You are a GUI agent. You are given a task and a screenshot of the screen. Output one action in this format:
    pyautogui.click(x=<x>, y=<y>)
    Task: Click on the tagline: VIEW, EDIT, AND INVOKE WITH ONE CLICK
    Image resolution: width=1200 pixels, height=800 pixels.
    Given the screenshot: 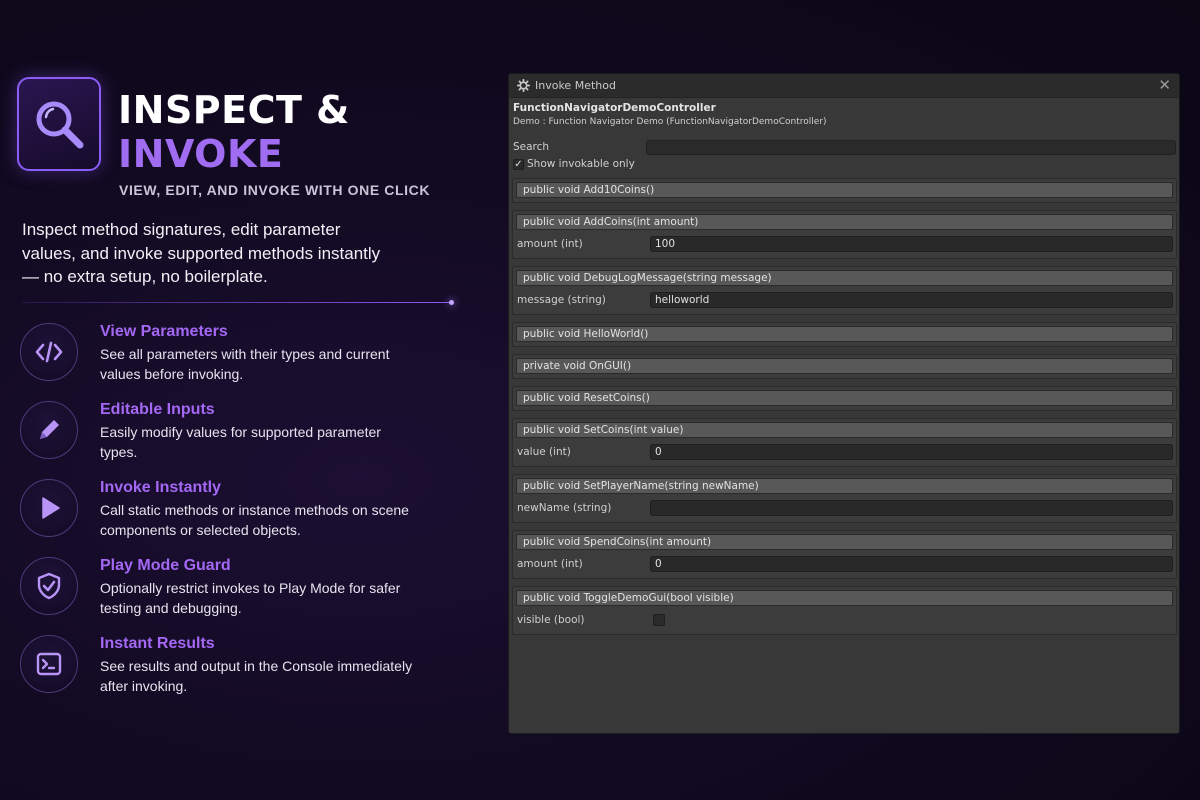 What is the action you would take?
    pyautogui.click(x=275, y=190)
    